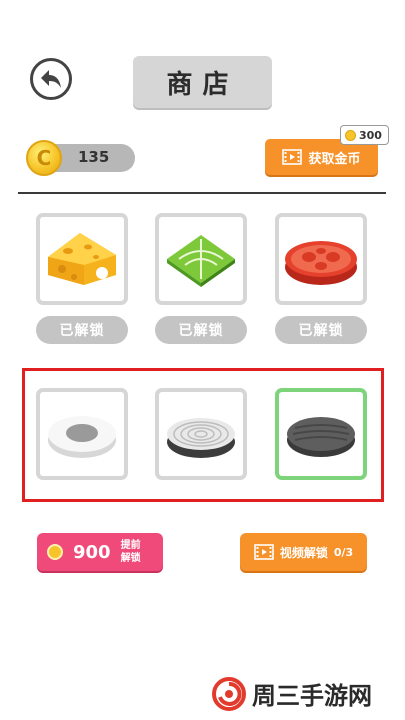 The width and height of the screenshot is (405, 720). Describe the element at coordinates (201, 330) in the screenshot. I see `item-status-lettuce: 已解锁` at that location.